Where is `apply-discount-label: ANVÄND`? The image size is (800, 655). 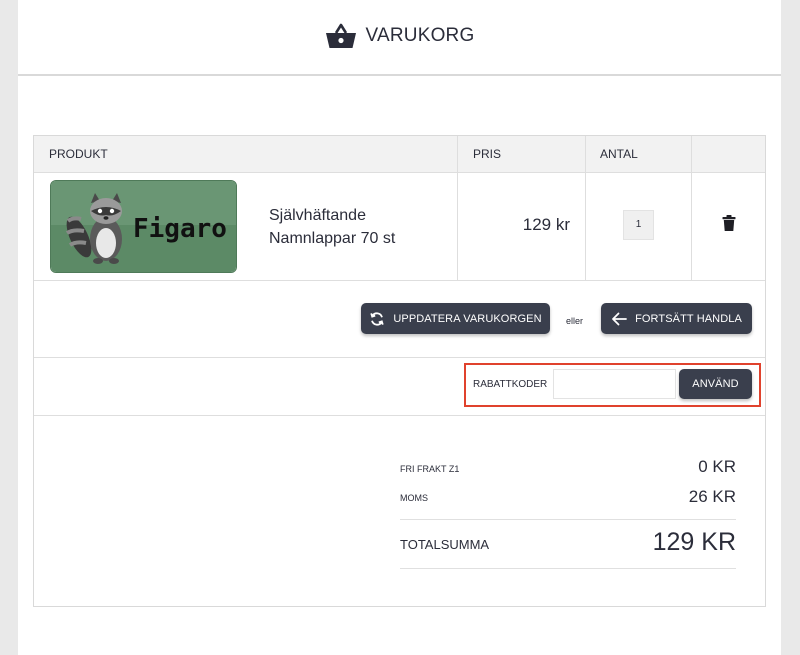 apply-discount-label: ANVÄND is located at coordinates (715, 384).